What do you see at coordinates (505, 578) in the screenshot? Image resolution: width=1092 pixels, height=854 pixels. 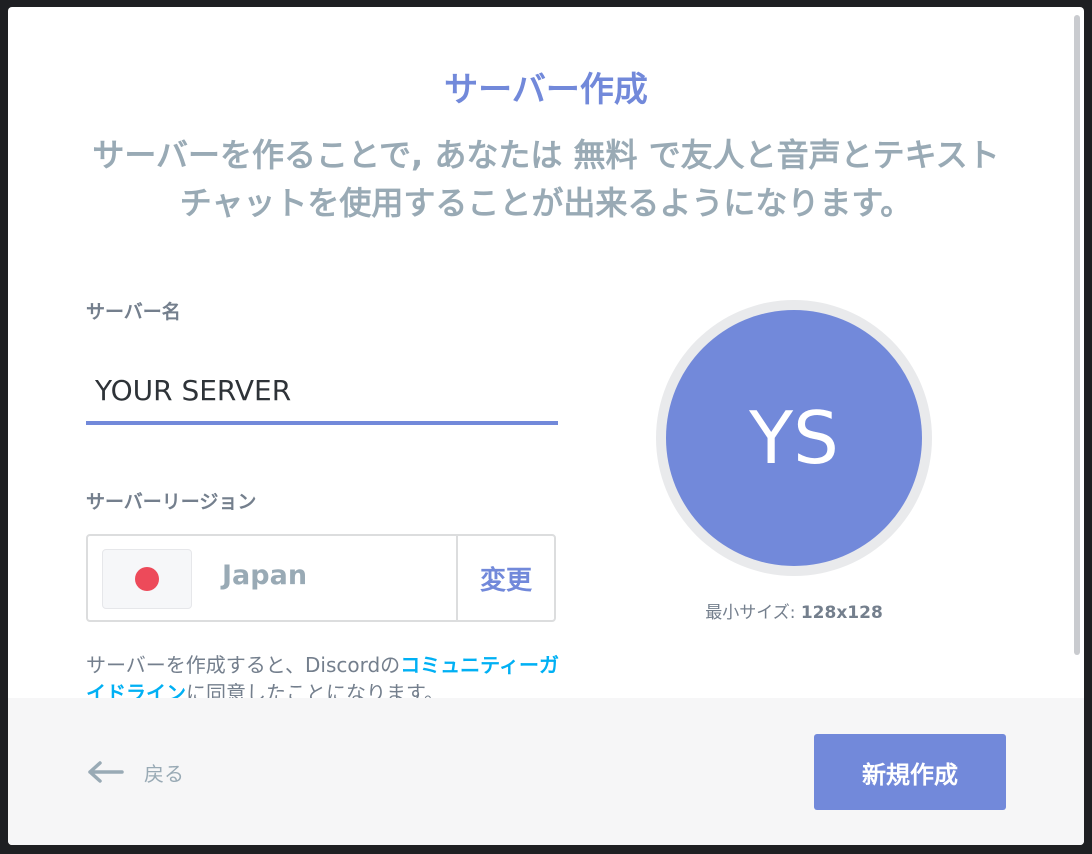 I see `change-region-button: 変更` at bounding box center [505, 578].